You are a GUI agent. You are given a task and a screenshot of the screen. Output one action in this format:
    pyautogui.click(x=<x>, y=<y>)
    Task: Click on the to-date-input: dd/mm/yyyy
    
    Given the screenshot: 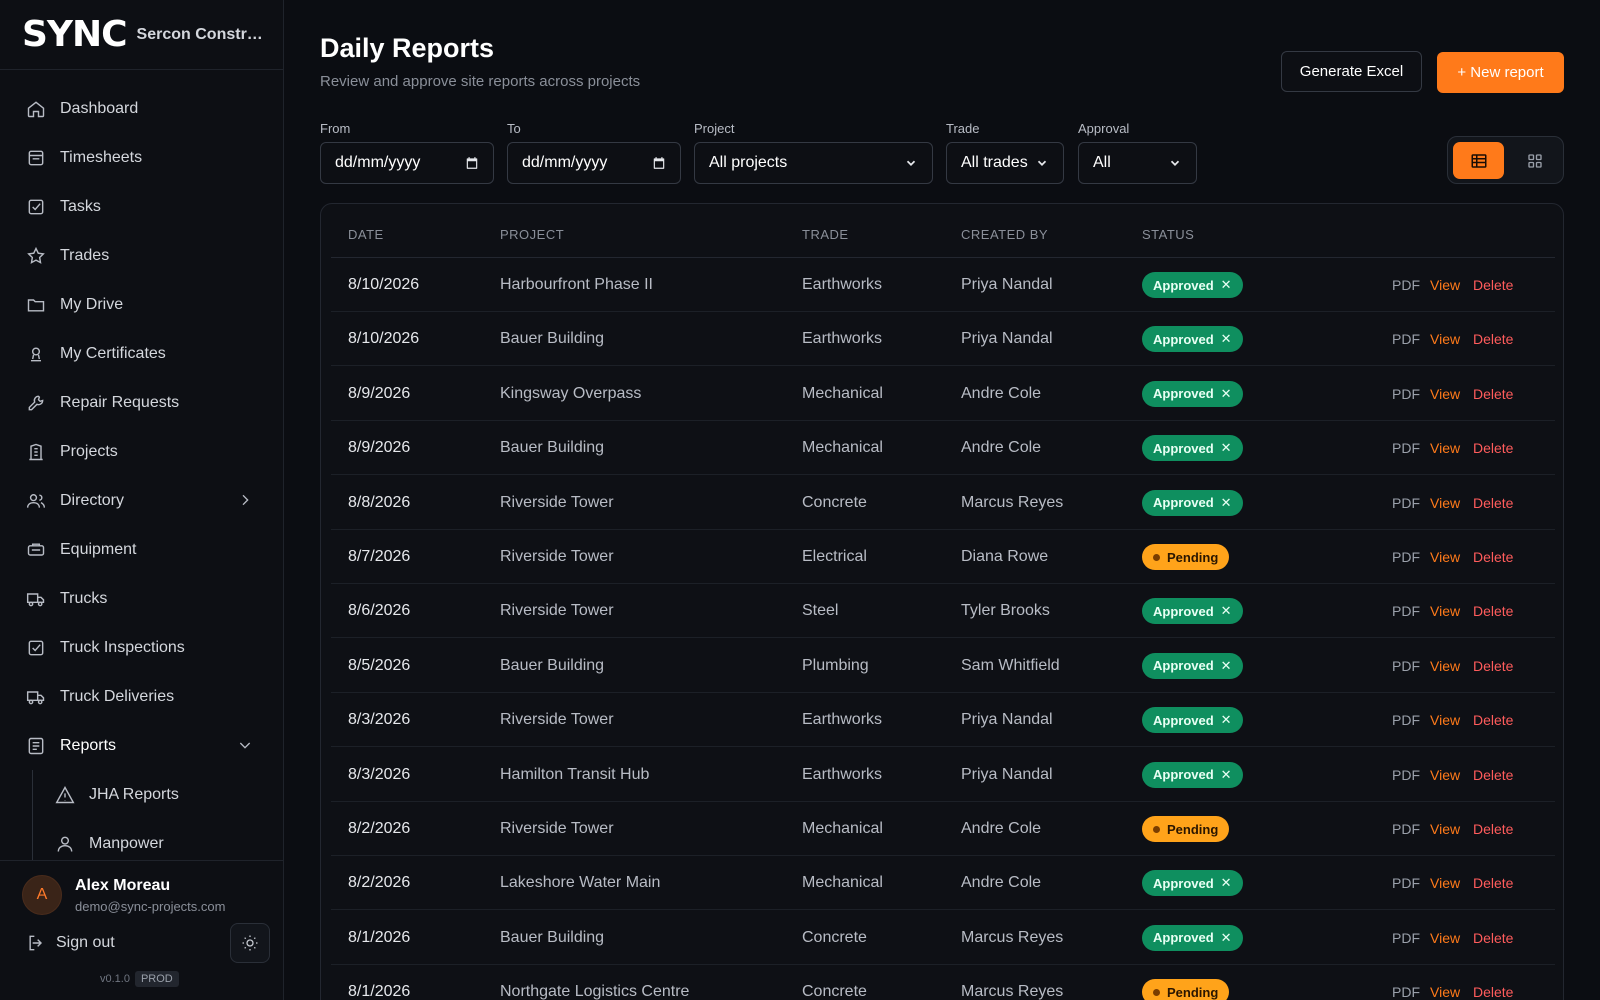 What is the action you would take?
    pyautogui.click(x=594, y=163)
    